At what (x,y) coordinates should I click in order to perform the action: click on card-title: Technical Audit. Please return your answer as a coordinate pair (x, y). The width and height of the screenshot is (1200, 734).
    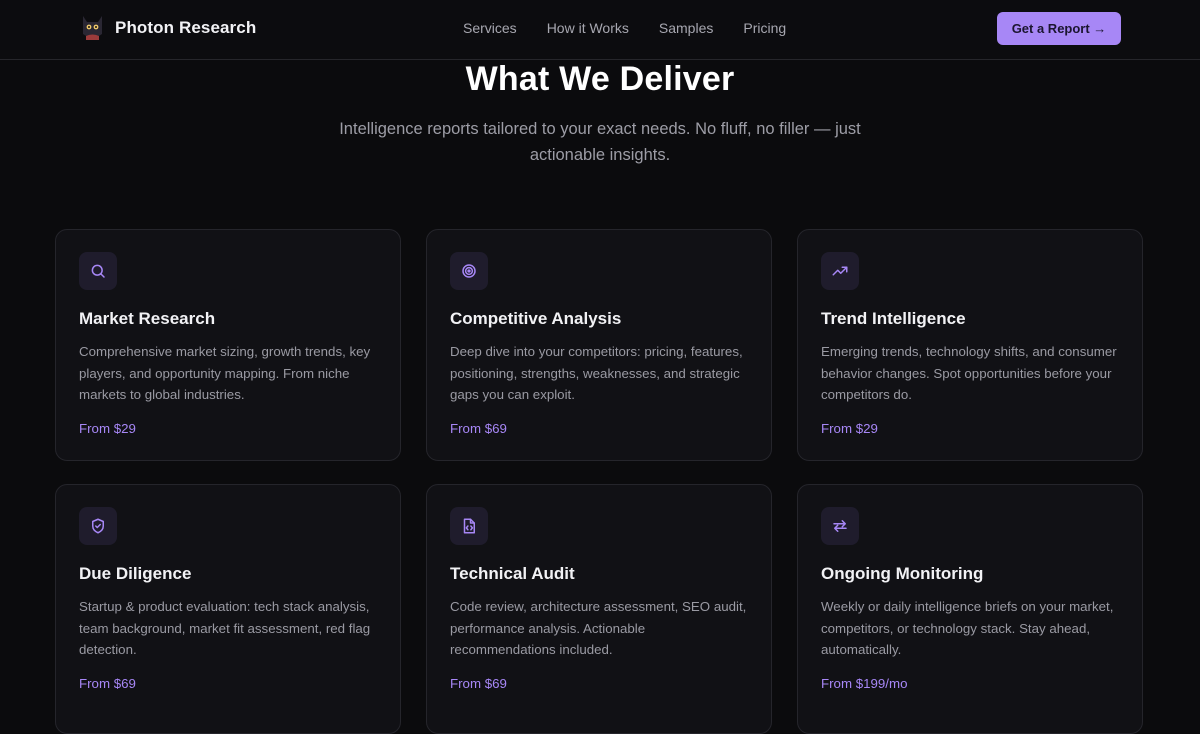
    Looking at the image, I should click on (512, 573).